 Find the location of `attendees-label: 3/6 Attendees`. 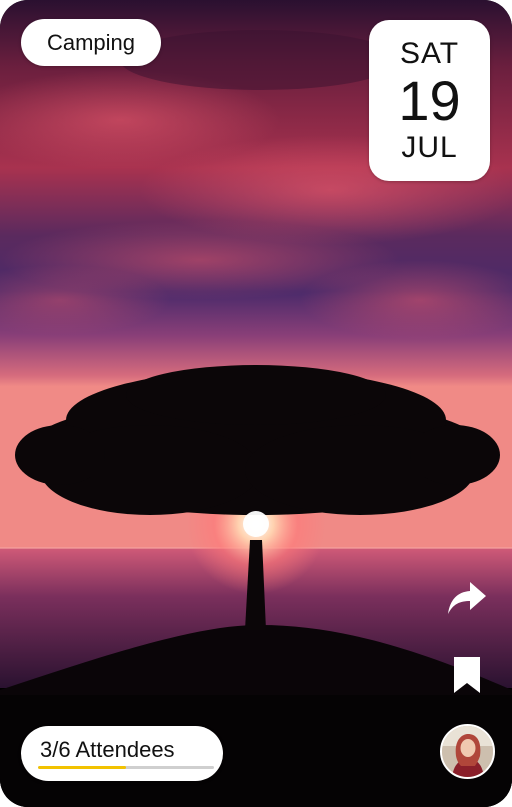

attendees-label: 3/6 Attendees is located at coordinates (107, 749).